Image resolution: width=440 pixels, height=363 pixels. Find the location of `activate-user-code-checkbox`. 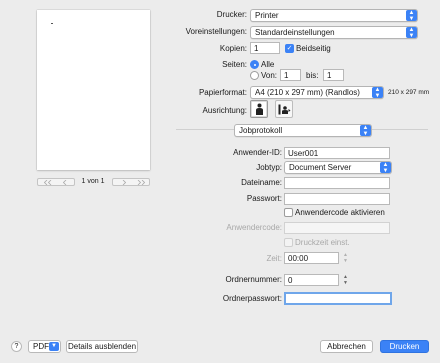

activate-user-code-checkbox is located at coordinates (288, 212).